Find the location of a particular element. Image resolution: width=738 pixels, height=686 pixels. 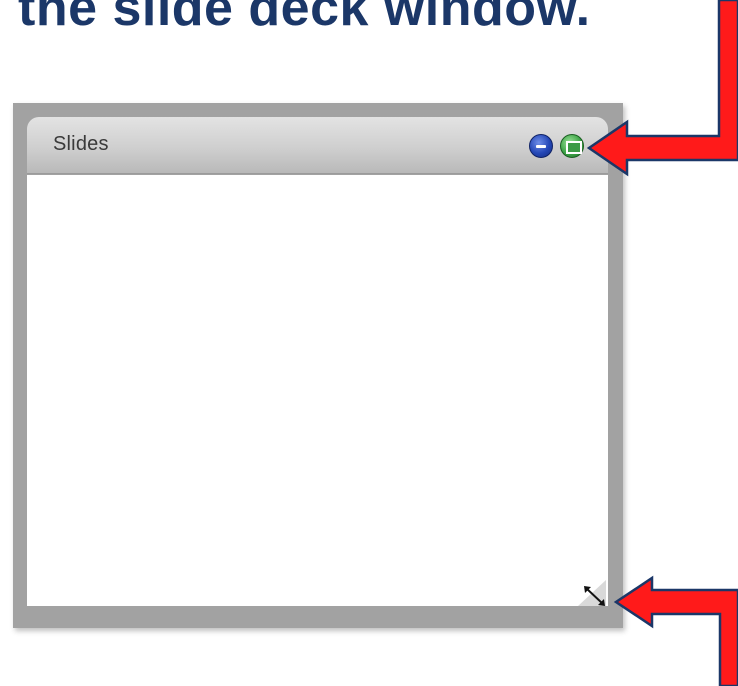

maximize-icon is located at coordinates (574, 147).